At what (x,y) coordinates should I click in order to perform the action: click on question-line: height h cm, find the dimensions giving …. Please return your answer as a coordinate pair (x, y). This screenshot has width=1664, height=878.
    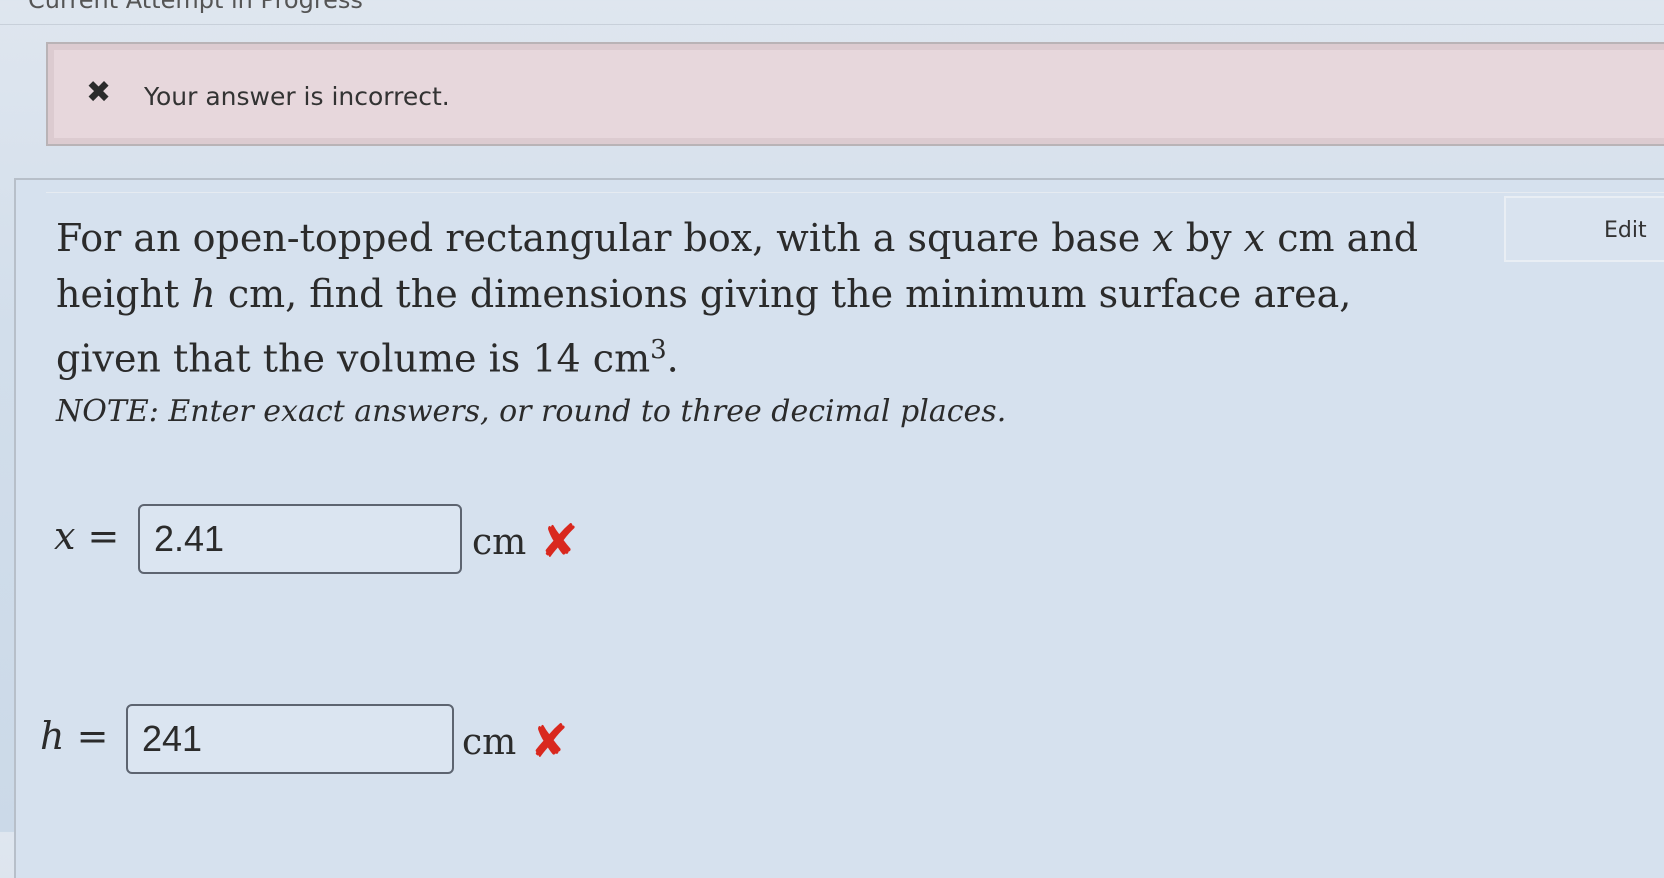
    Looking at the image, I should click on (766, 294).